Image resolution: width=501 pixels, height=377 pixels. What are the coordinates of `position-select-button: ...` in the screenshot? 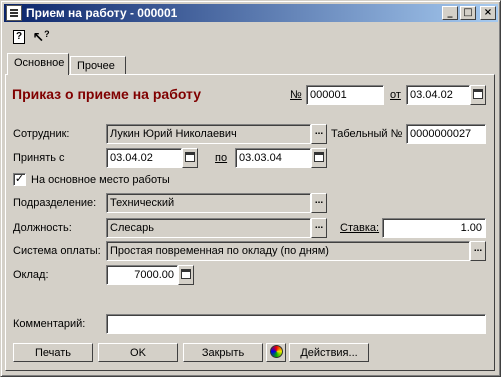 It's located at (319, 228).